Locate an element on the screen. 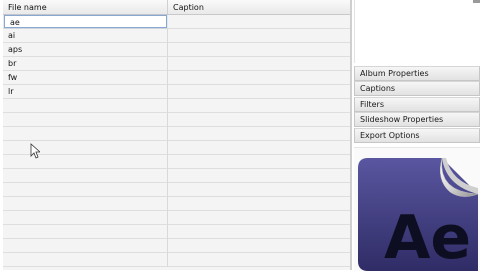  file-name-edit-field: ae is located at coordinates (85, 21).